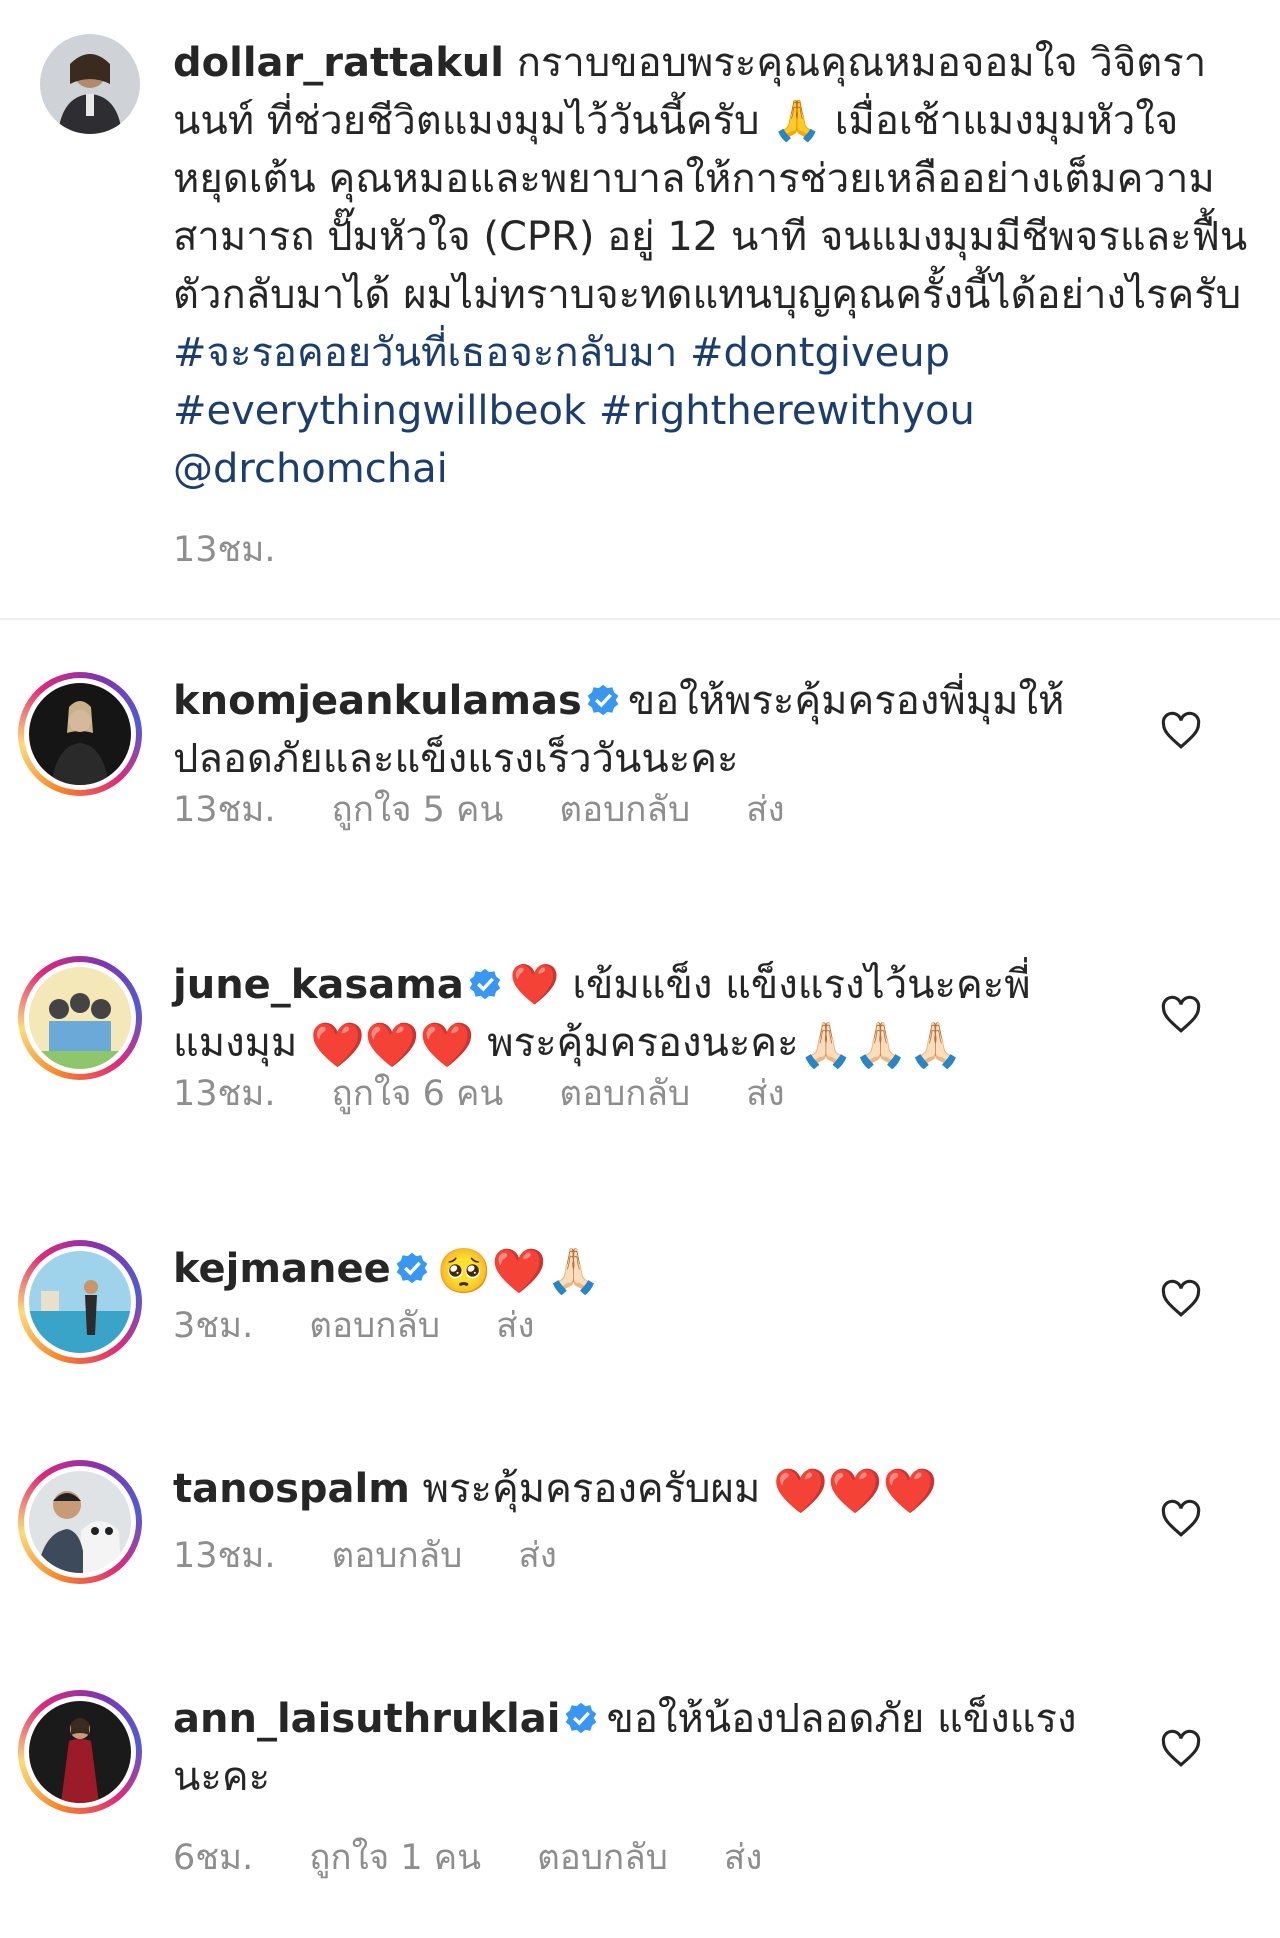 The height and width of the screenshot is (1938, 1280). I want to click on comment-body: 🥺❤️🙏🏻, so click(519, 1271).